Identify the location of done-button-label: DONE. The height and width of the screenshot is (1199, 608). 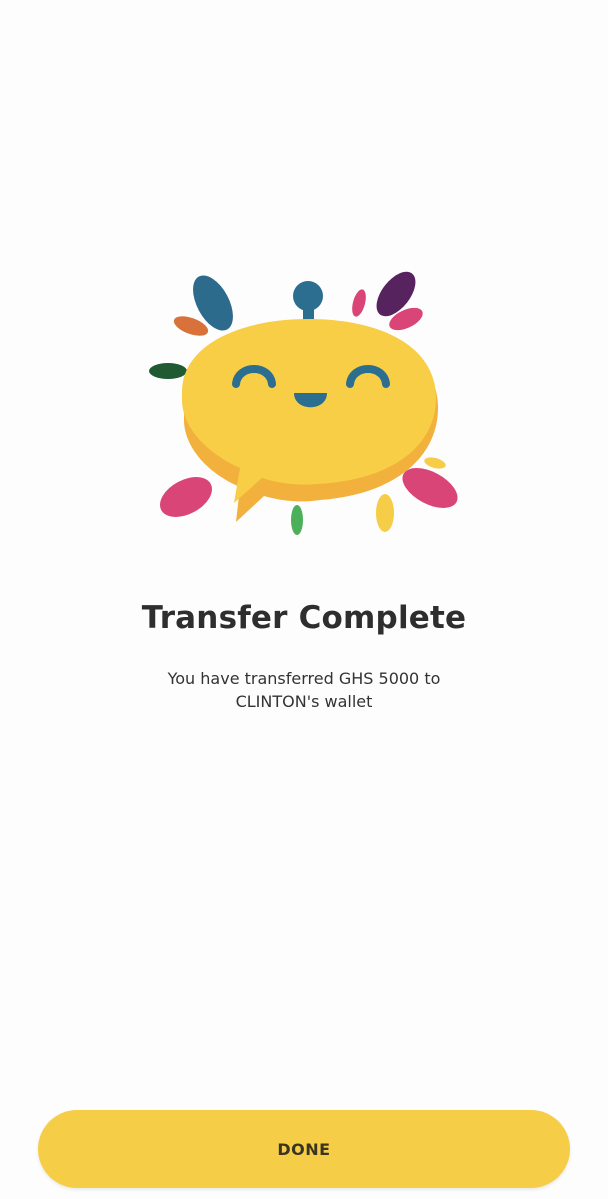
(304, 1149).